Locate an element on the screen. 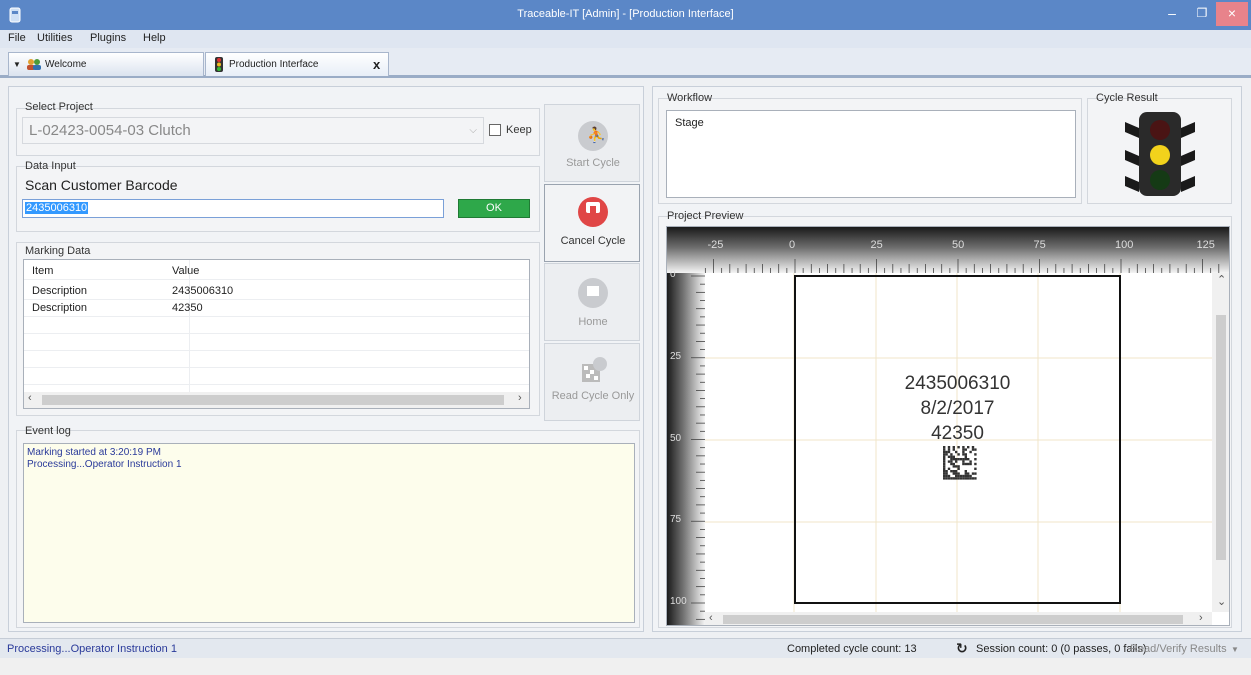 The height and width of the screenshot is (675, 1251). scroll-up-icon: ⌃ is located at coordinates (1221, 279).